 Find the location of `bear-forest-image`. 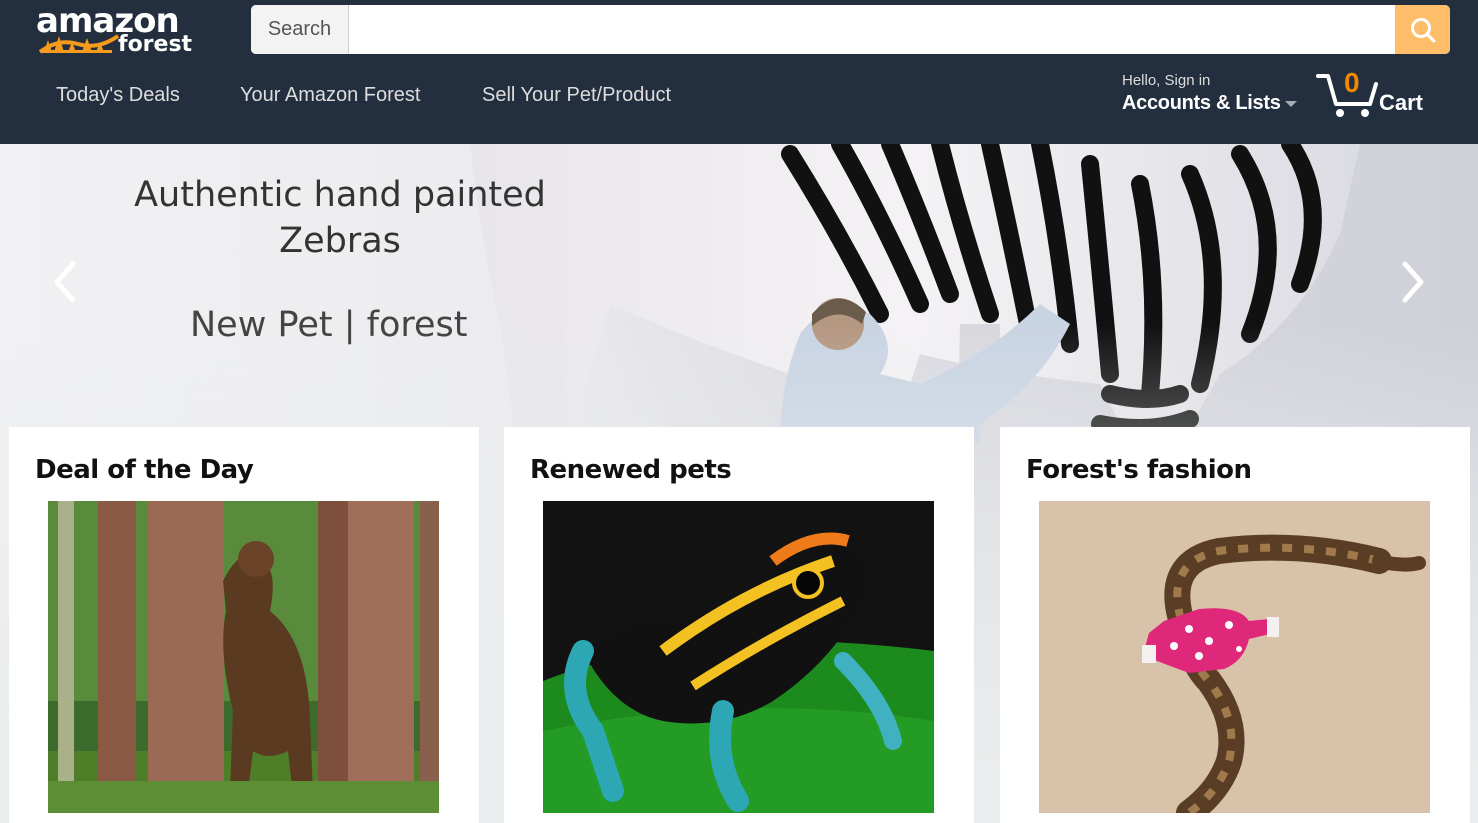

bear-forest-image is located at coordinates (243, 657).